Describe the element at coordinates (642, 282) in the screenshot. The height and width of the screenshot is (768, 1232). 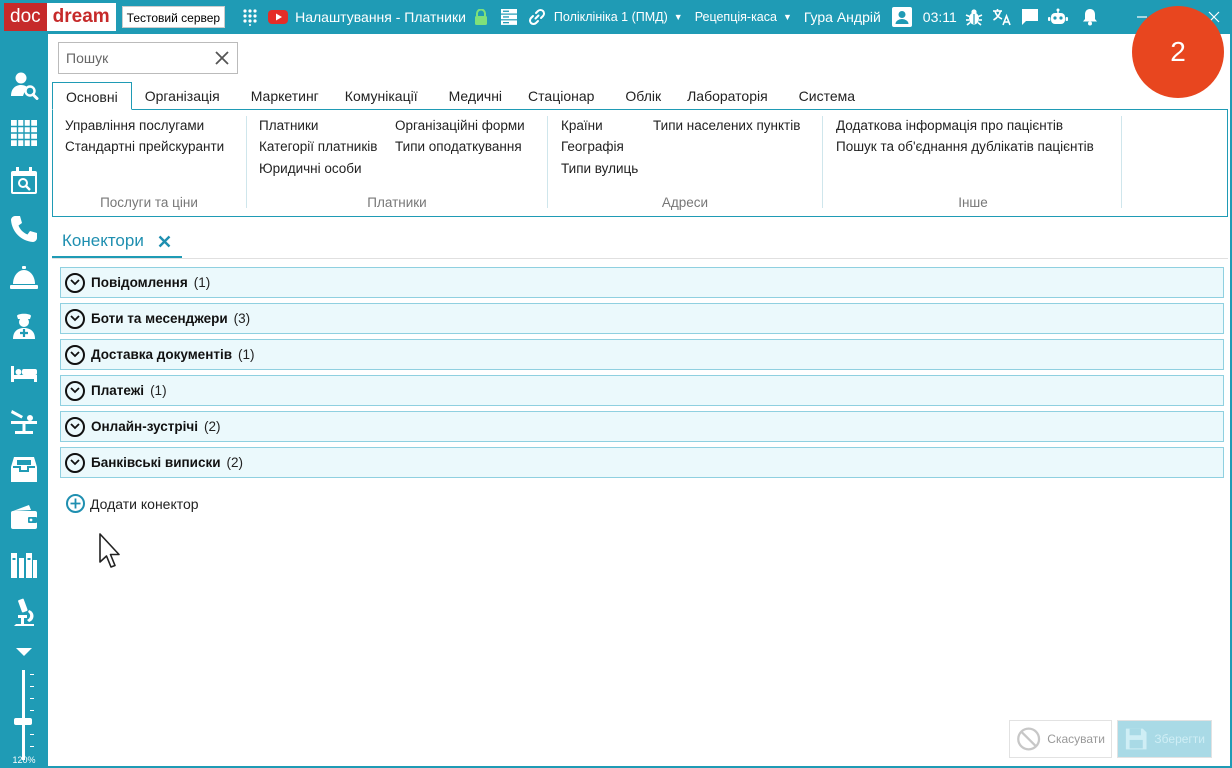
I see `section-notifications: Повідомлення (1)` at that location.